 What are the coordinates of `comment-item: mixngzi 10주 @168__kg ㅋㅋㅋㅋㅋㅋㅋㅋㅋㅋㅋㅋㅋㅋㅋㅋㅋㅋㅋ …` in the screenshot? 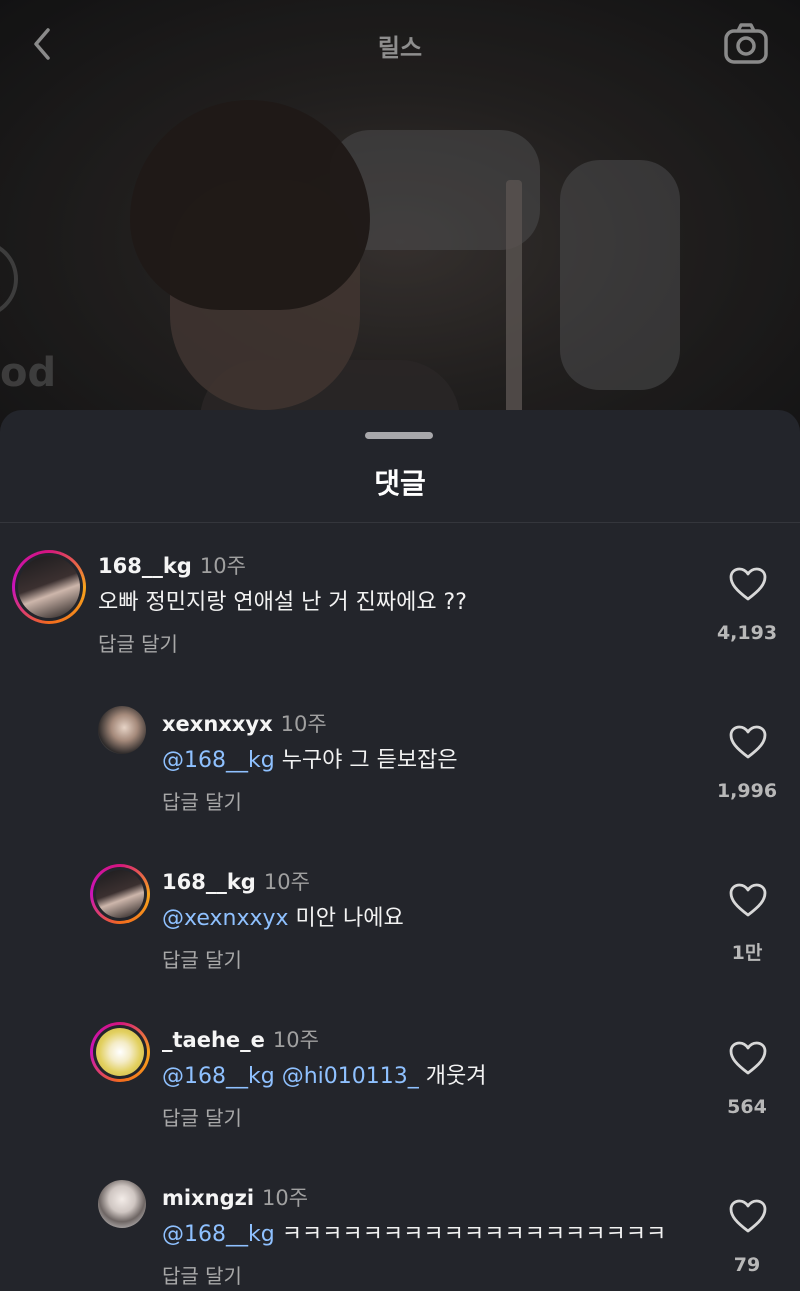 It's located at (400, 1234).